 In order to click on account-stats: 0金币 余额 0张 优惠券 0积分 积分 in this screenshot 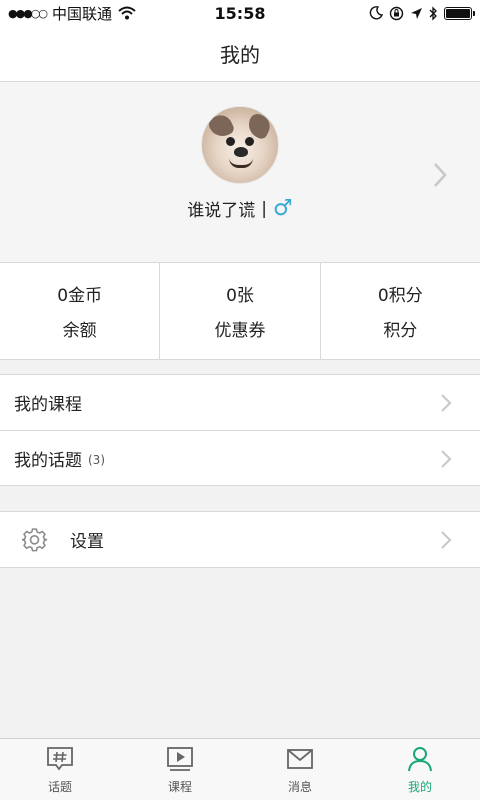, I will do `click(240, 311)`.